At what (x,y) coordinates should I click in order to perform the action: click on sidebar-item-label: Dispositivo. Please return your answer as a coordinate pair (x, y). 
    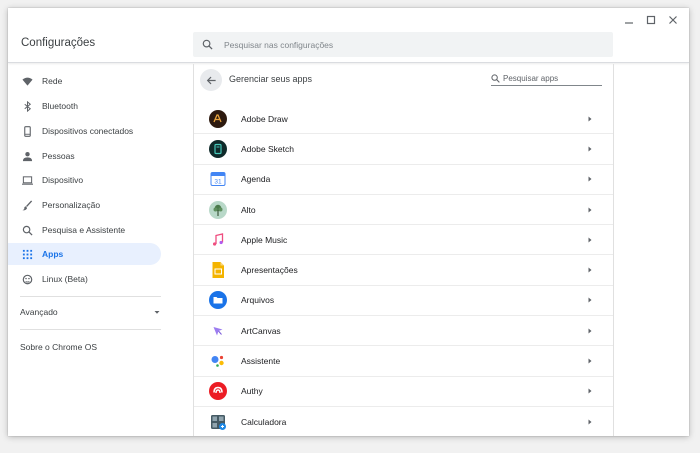
    Looking at the image, I should click on (63, 180).